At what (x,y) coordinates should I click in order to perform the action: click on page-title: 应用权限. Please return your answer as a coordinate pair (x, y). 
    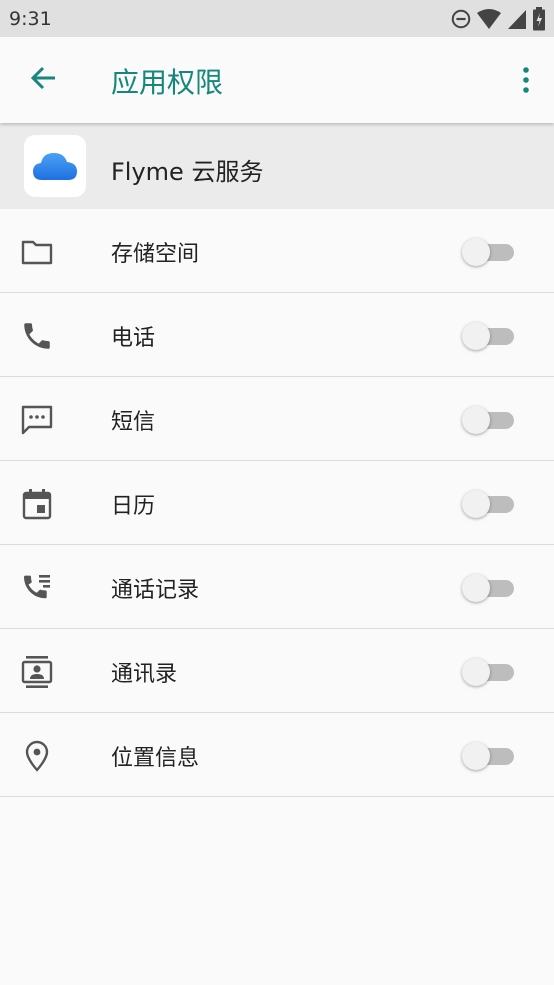
    Looking at the image, I should click on (167, 82).